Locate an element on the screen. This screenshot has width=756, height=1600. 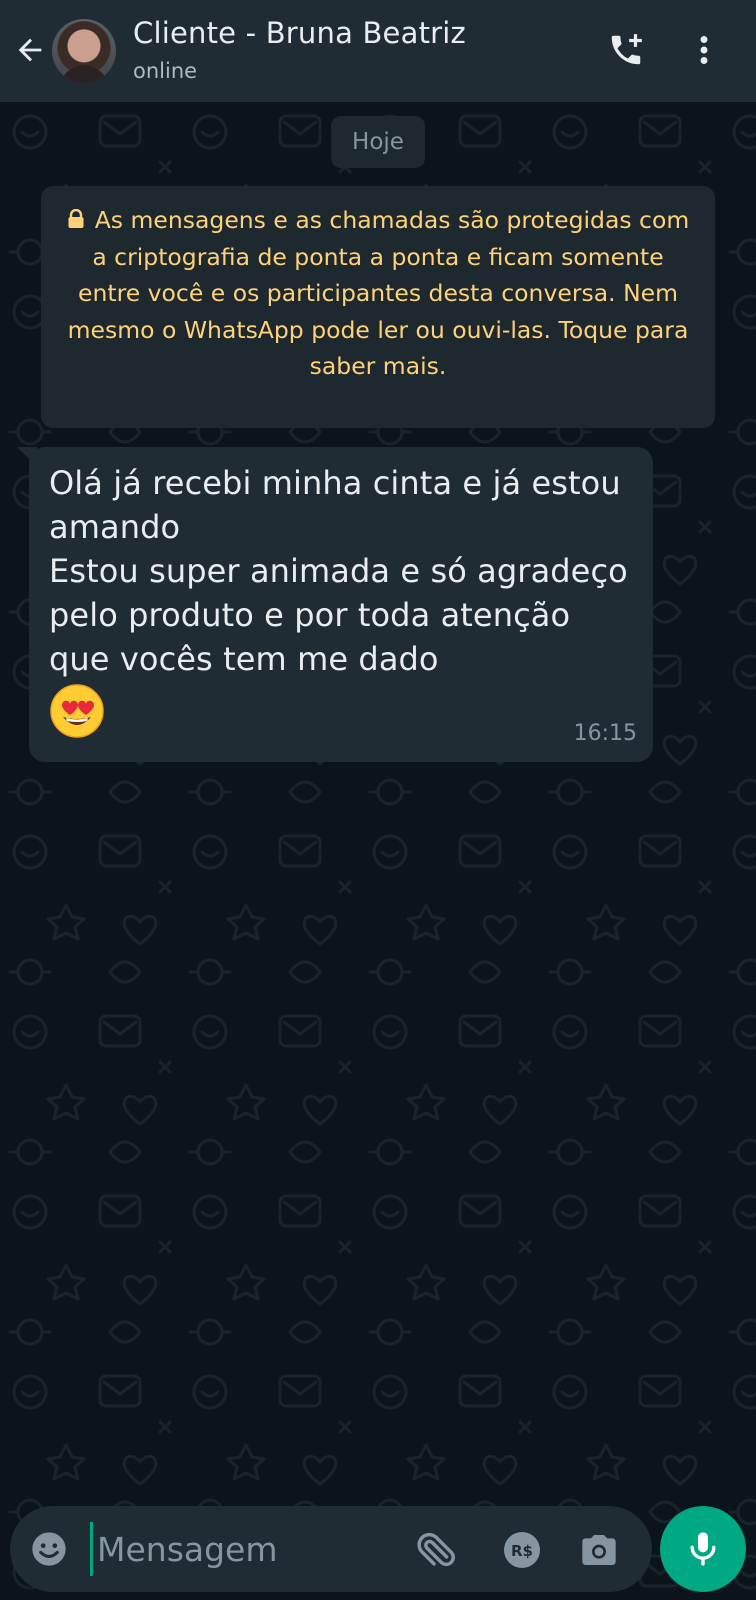
back-button is located at coordinates (30, 50).